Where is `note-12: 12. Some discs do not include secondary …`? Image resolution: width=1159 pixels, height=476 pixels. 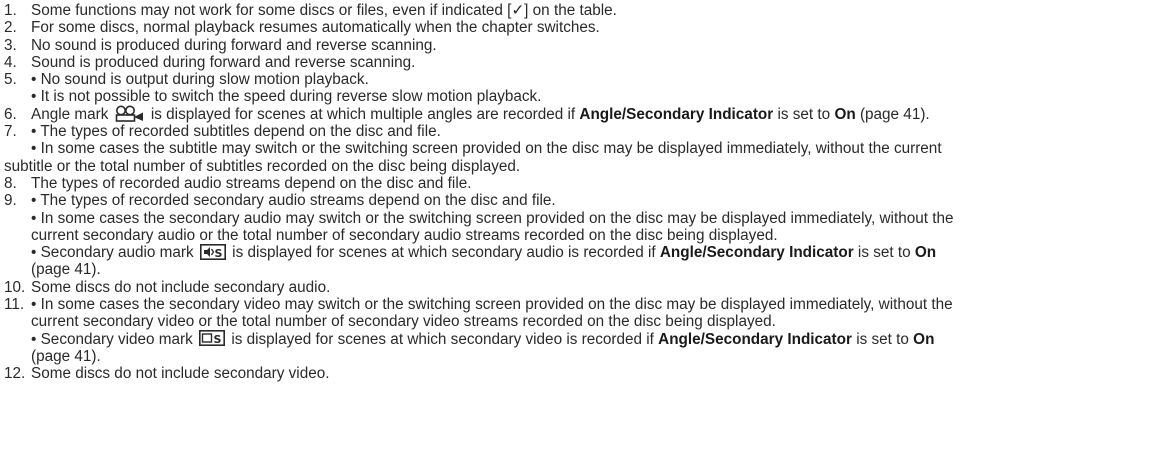 note-12: 12. Some discs do not include secondary … is located at coordinates (579, 373).